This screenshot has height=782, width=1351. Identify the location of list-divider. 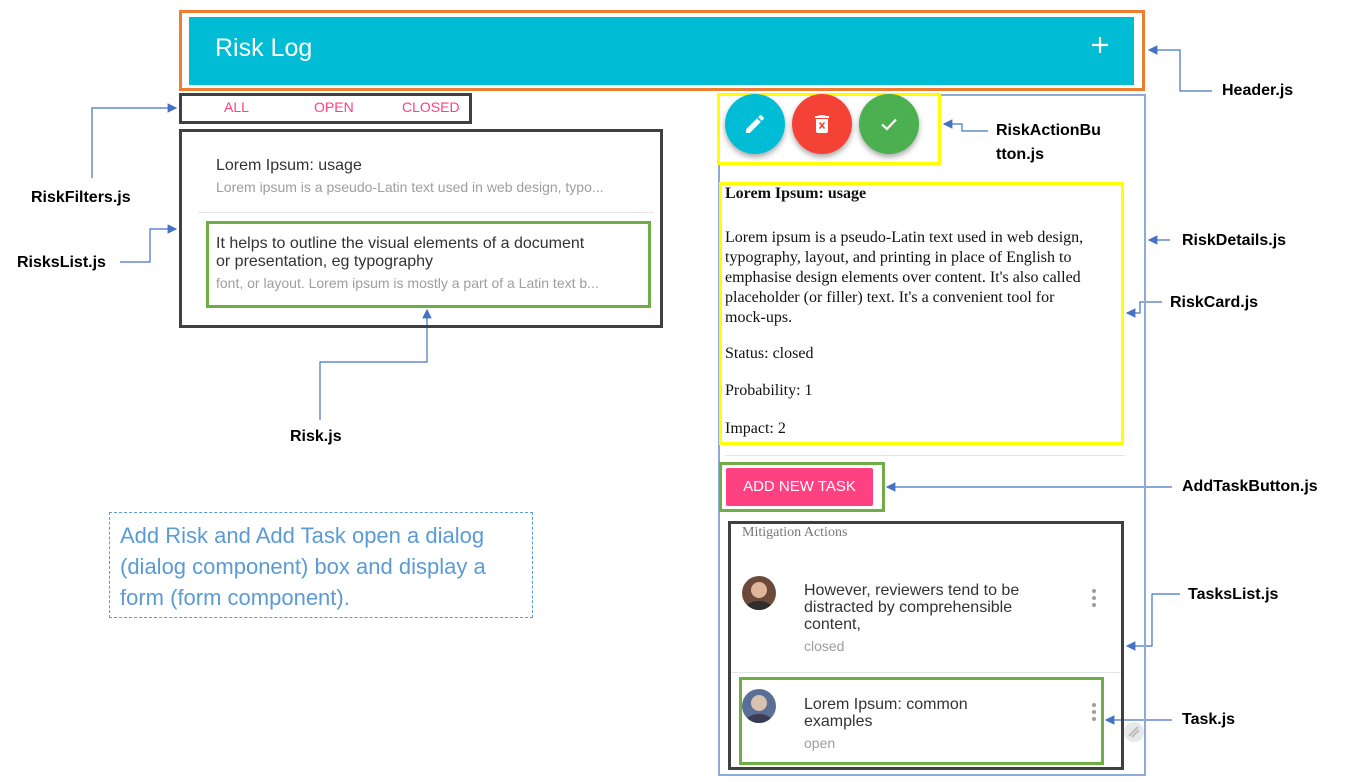
(426, 212).